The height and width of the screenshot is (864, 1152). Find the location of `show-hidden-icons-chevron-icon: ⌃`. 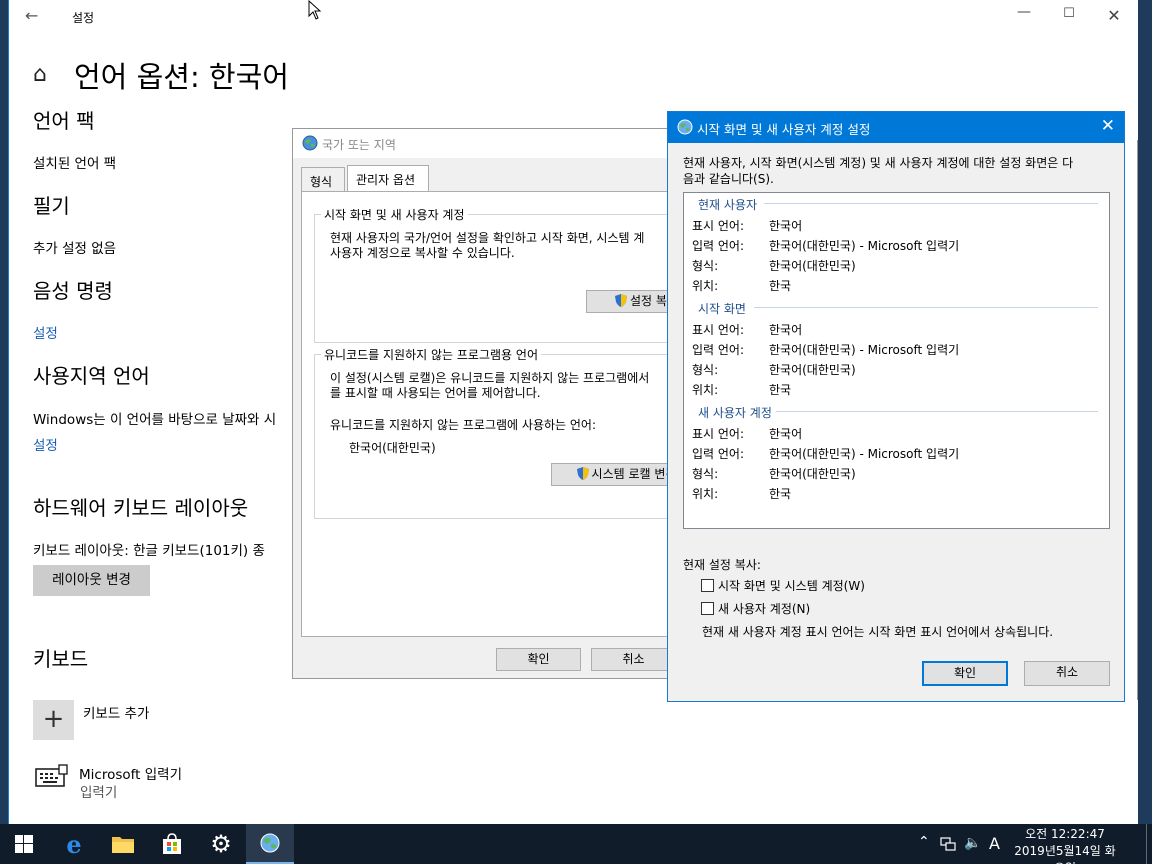

show-hidden-icons-chevron-icon: ⌃ is located at coordinates (924, 842).